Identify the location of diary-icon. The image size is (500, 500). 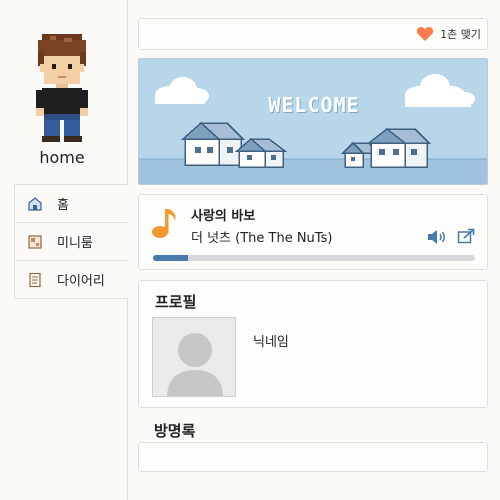
(35, 280).